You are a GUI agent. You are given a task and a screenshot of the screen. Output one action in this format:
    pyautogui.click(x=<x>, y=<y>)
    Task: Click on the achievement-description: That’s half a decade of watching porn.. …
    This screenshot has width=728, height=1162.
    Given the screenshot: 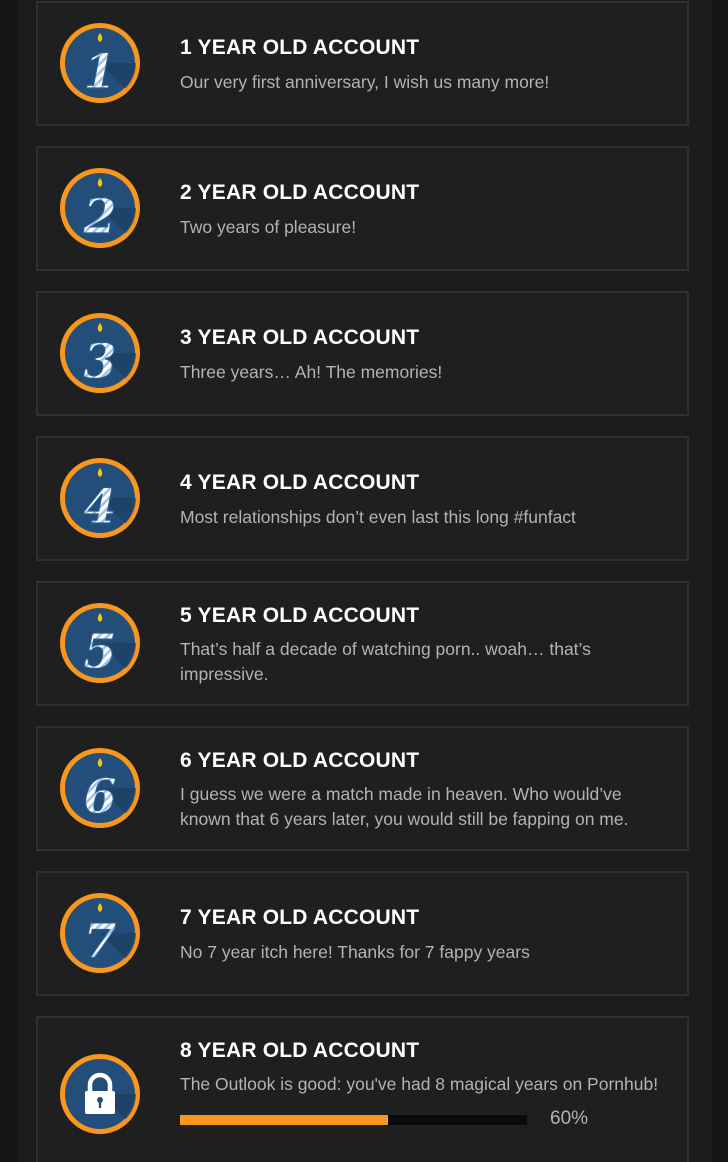 What is the action you would take?
    pyautogui.click(x=385, y=661)
    